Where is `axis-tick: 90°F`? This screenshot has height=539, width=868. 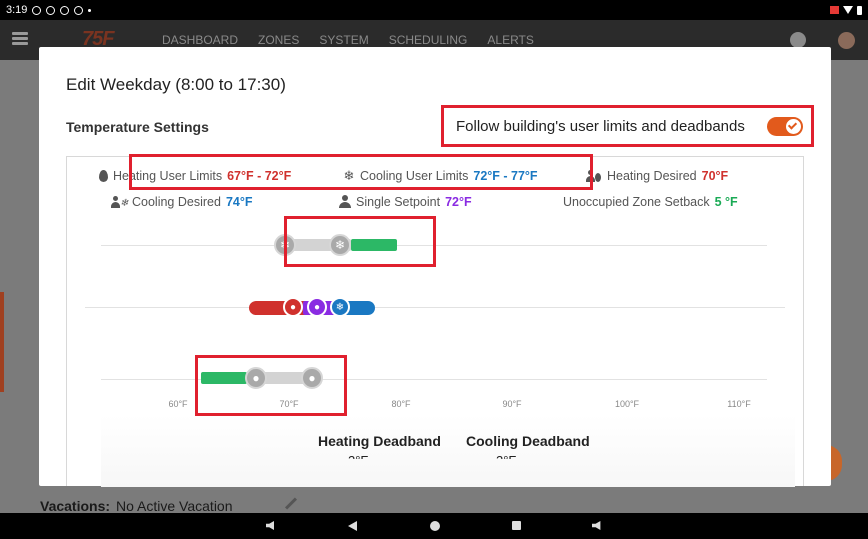
axis-tick: 90°F is located at coordinates (512, 404).